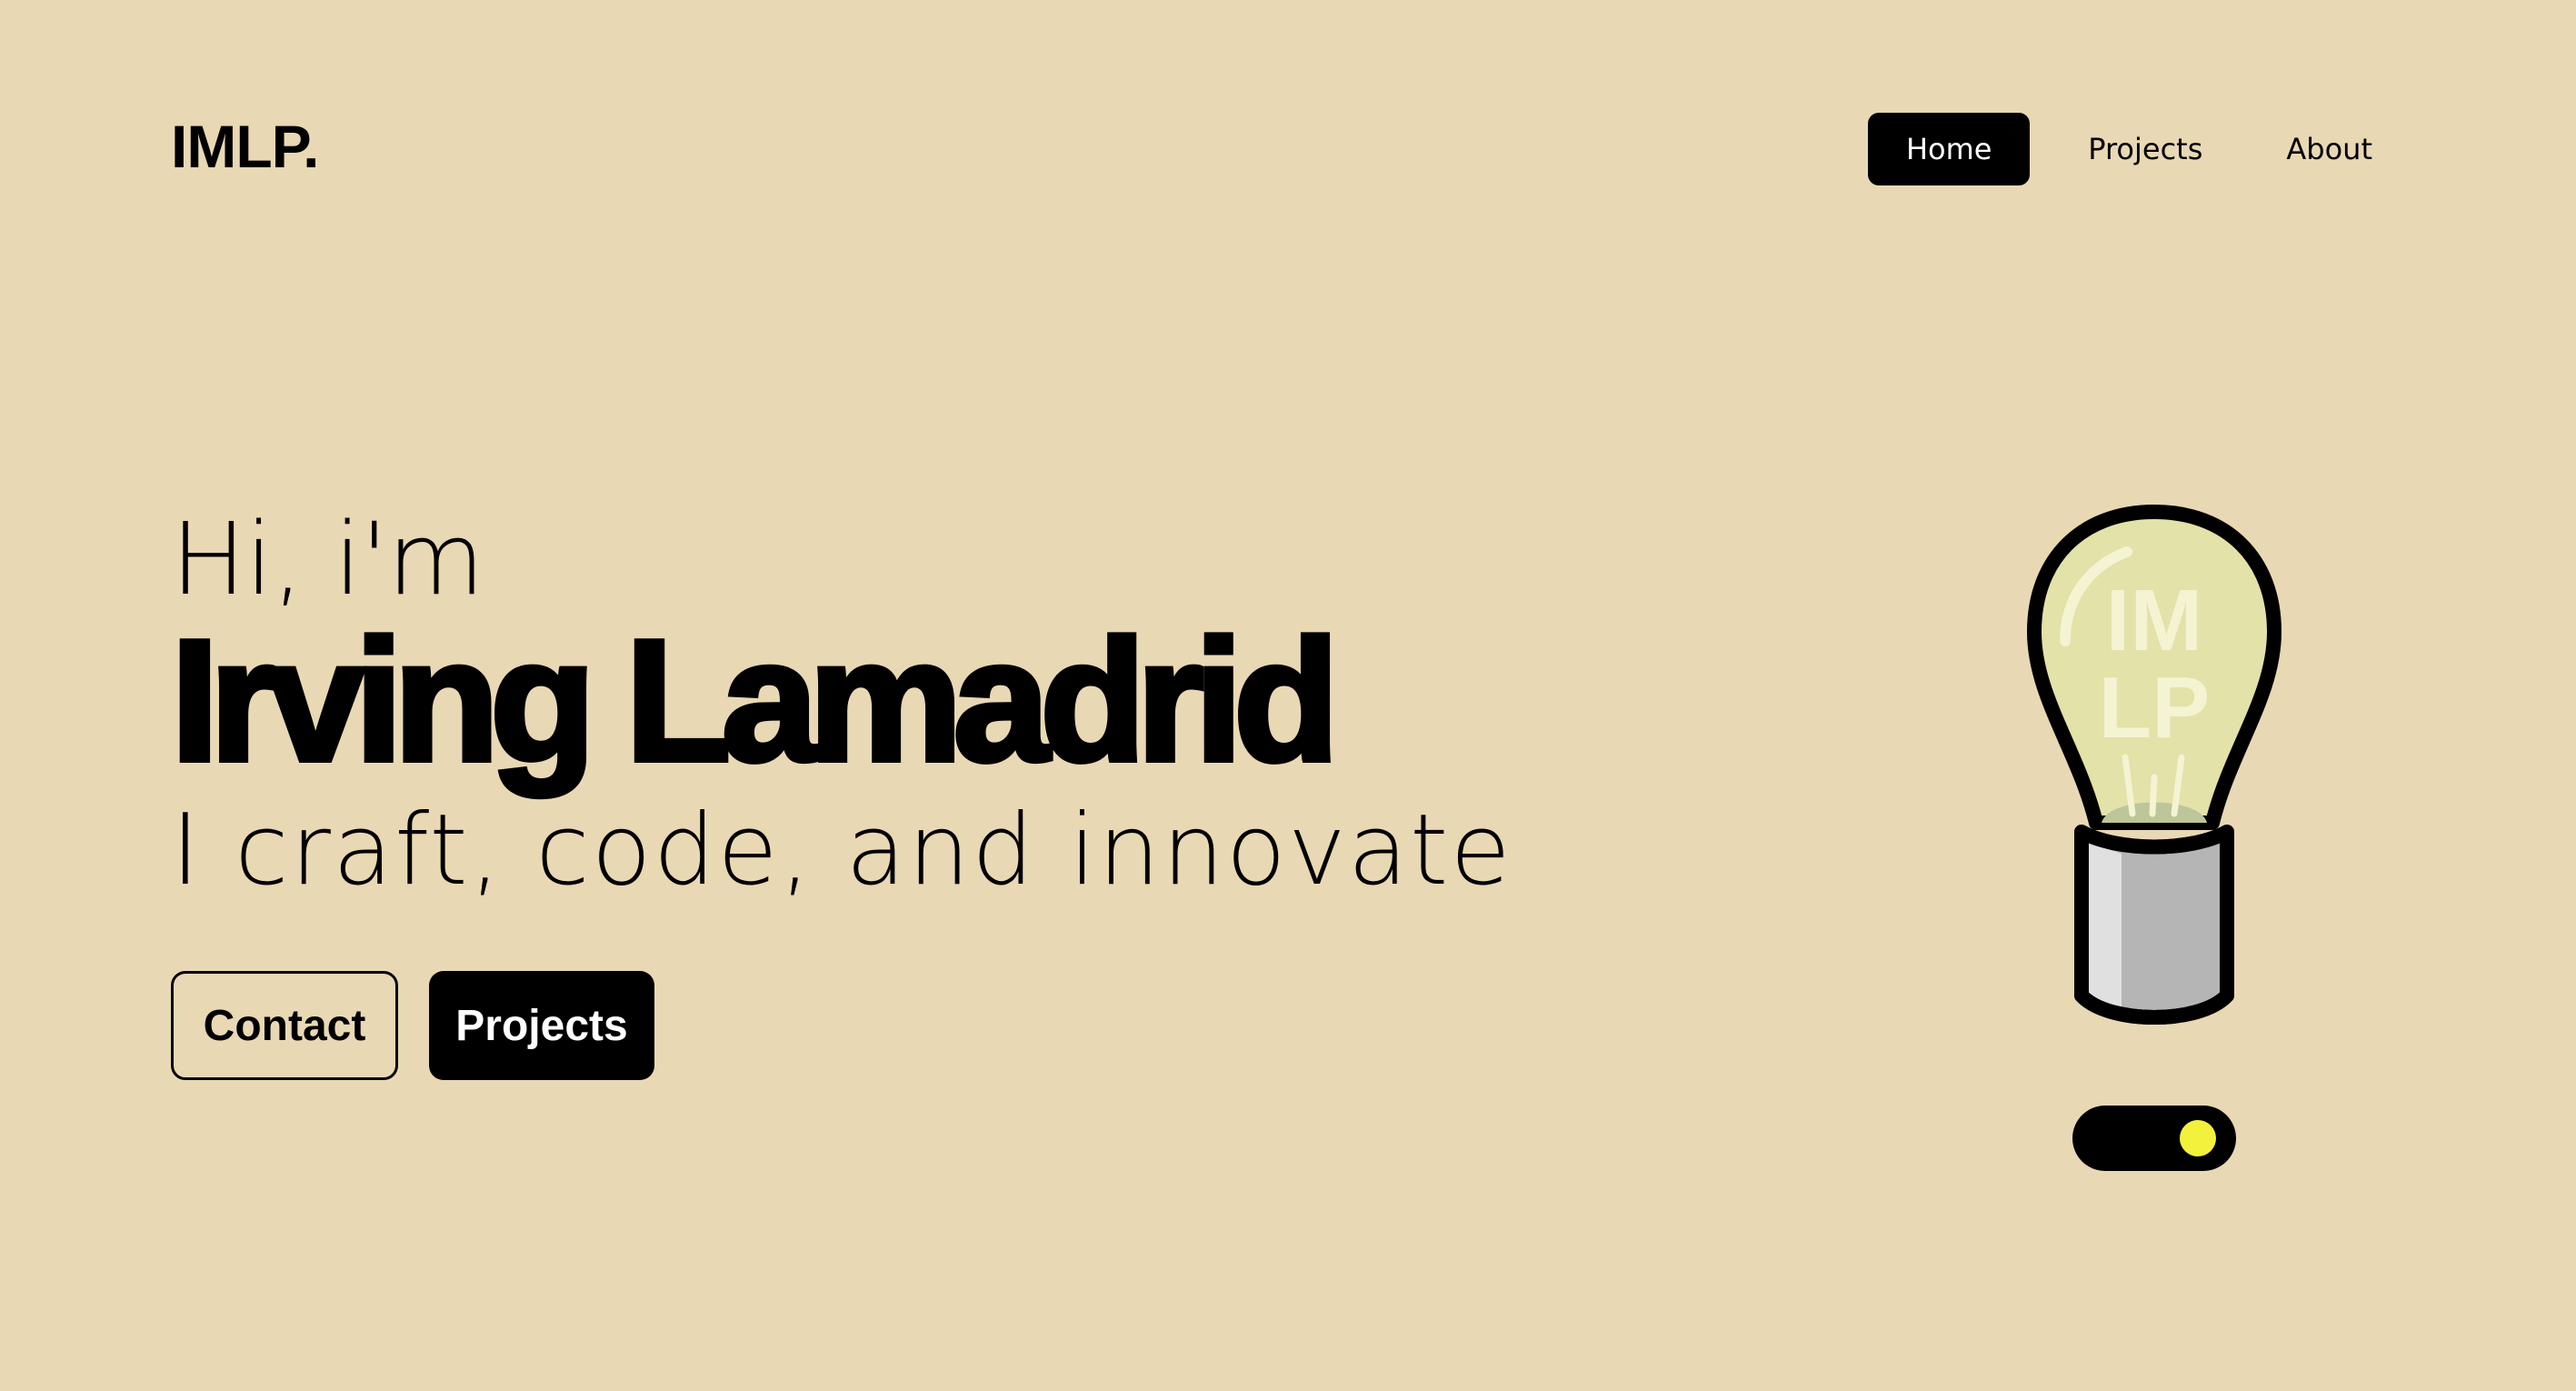 The image size is (2576, 1391). Describe the element at coordinates (412, 1025) in the screenshot. I see `hero-actions: Contact Projects` at that location.